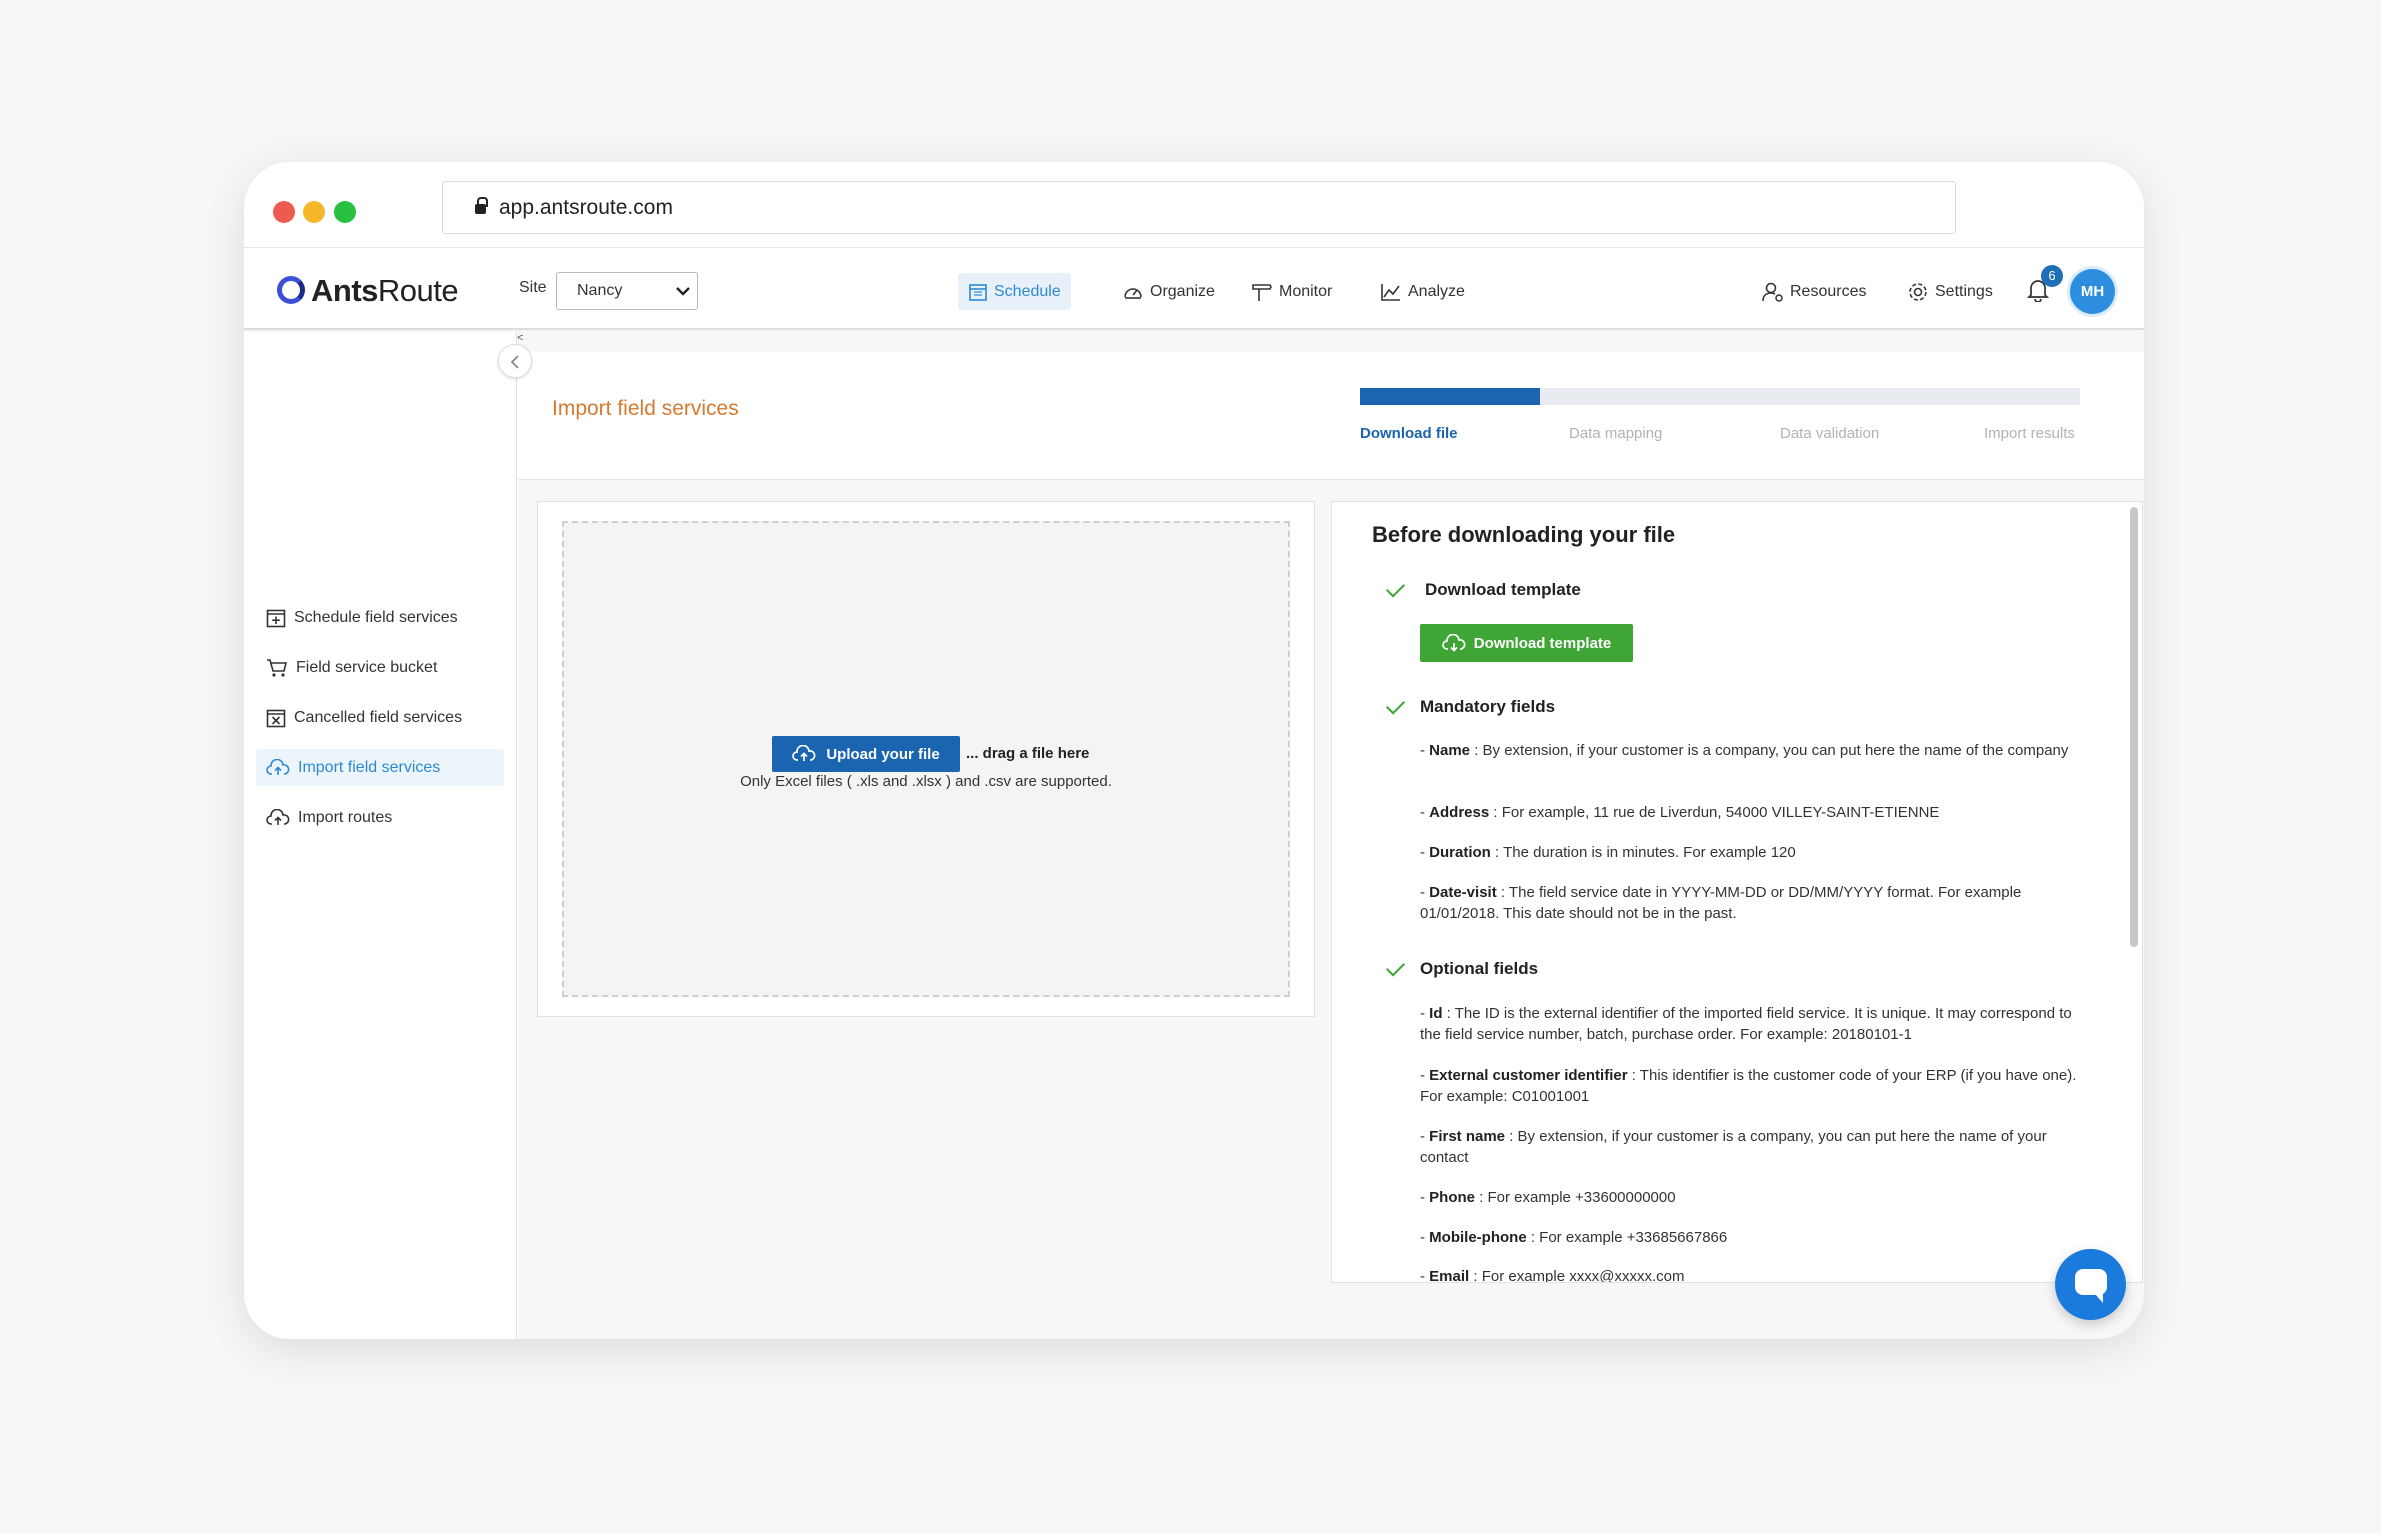 This screenshot has width=2381, height=1533. I want to click on nav-analyze-label: Analyze, so click(1436, 291).